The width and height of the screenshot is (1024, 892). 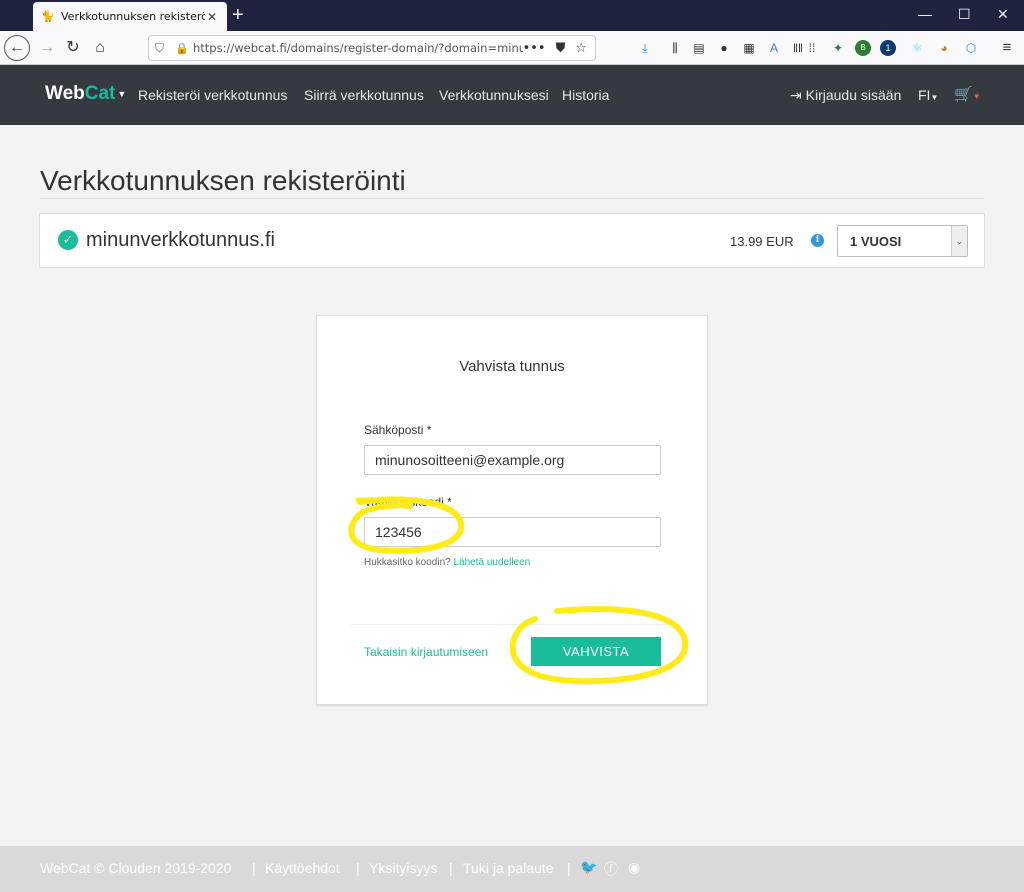 What do you see at coordinates (812, 48) in the screenshot?
I see `grid-extension-icon: ⁞⁞` at bounding box center [812, 48].